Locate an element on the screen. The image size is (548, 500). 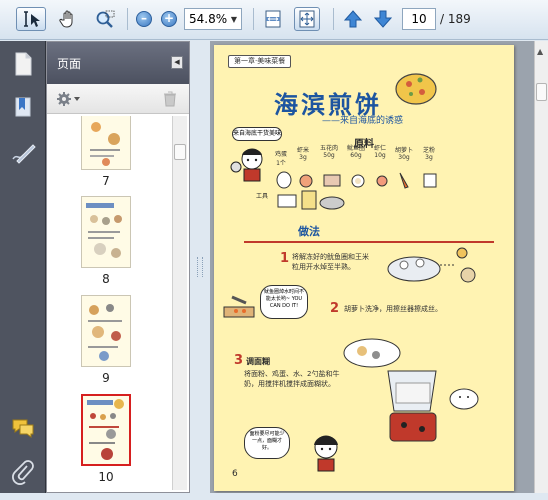
bookmarks-panel-button is located at coordinates (23, 107).